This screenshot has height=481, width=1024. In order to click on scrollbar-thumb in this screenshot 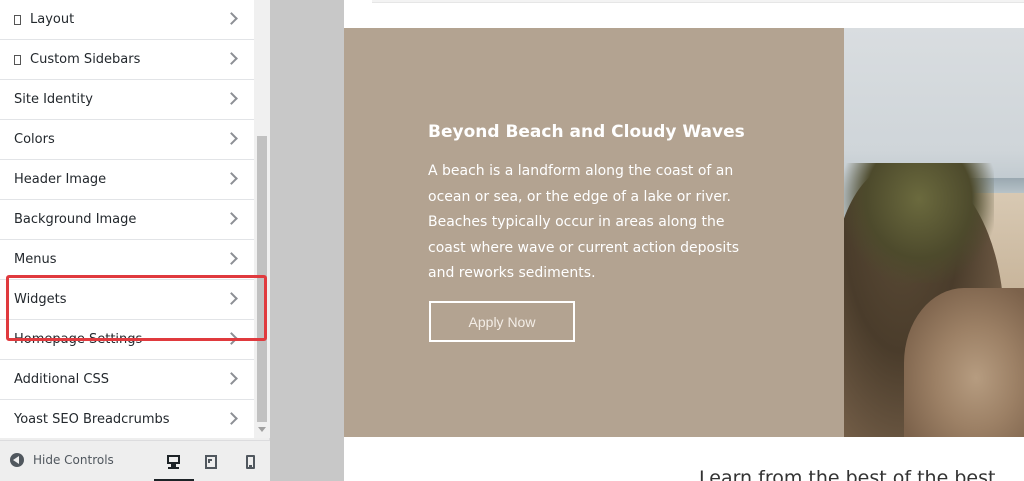, I will do `click(262, 279)`.